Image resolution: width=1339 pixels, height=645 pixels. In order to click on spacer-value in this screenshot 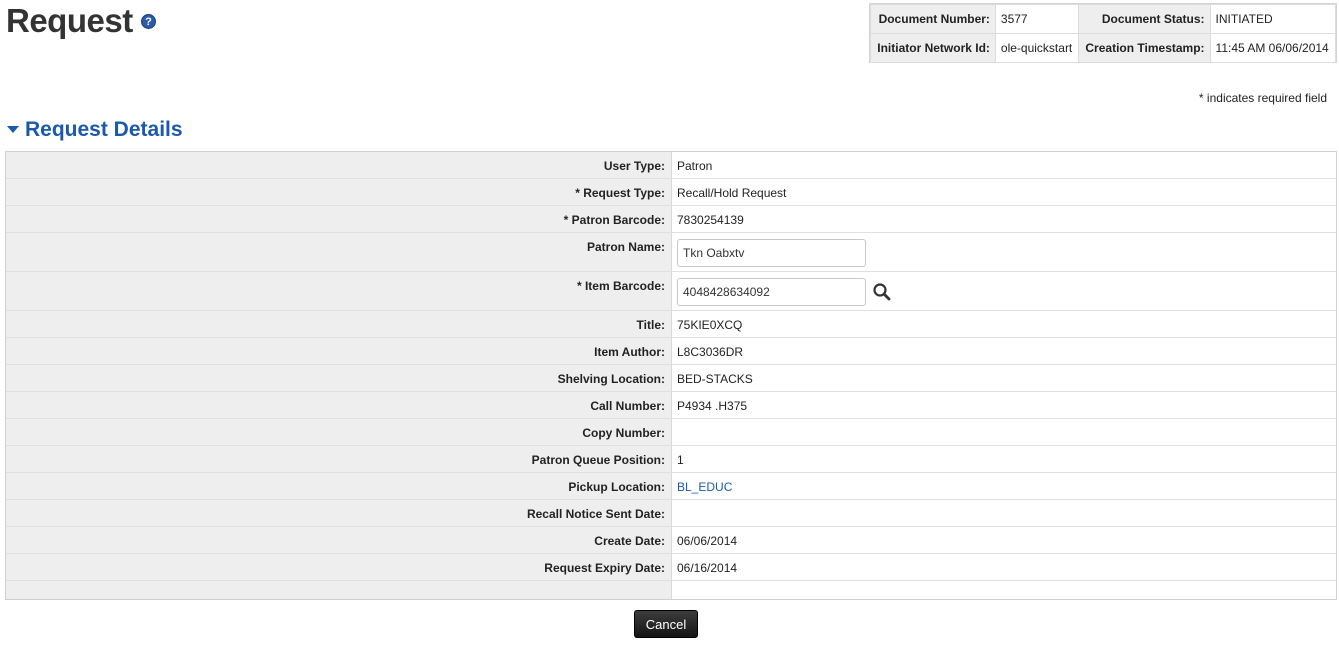, I will do `click(1004, 590)`.